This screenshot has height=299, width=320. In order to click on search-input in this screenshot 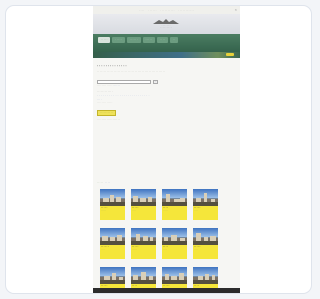, I will do `click(124, 82)`.